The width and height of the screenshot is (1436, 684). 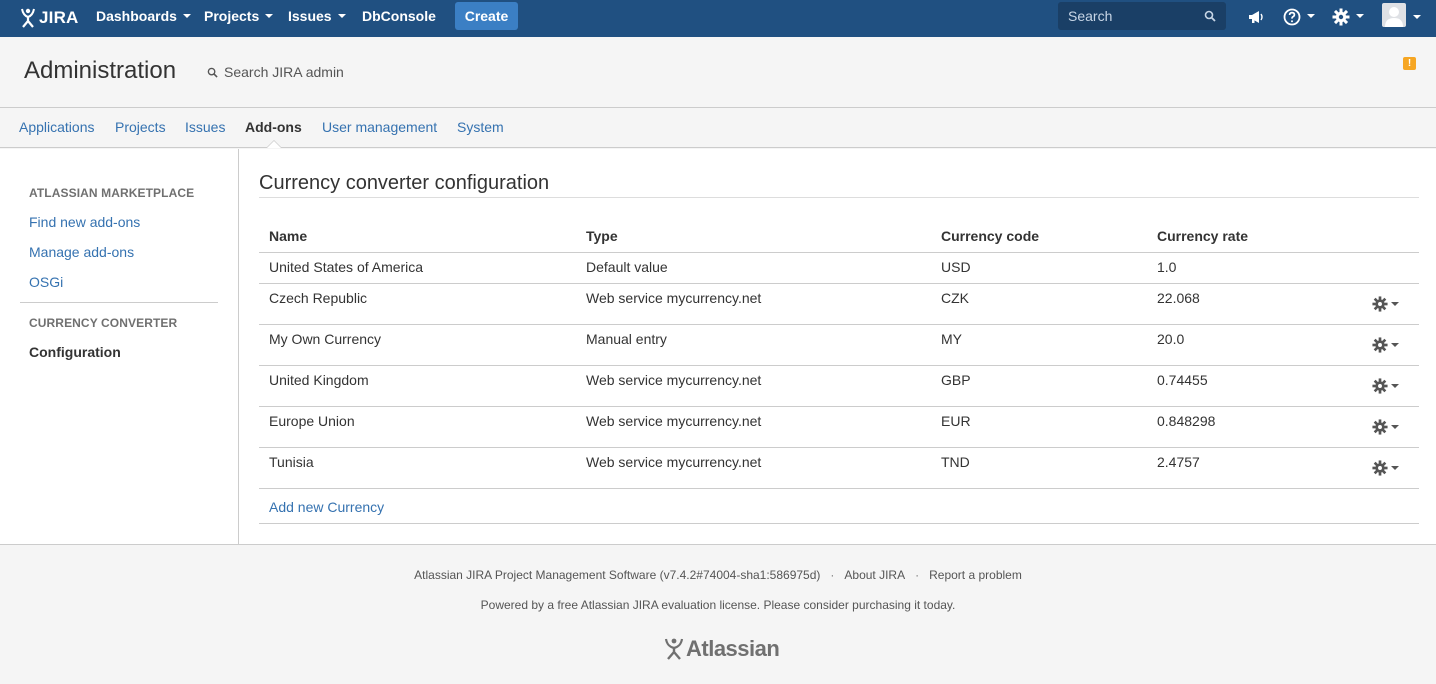 I want to click on nav-issues-label: Issues, so click(x=310, y=16).